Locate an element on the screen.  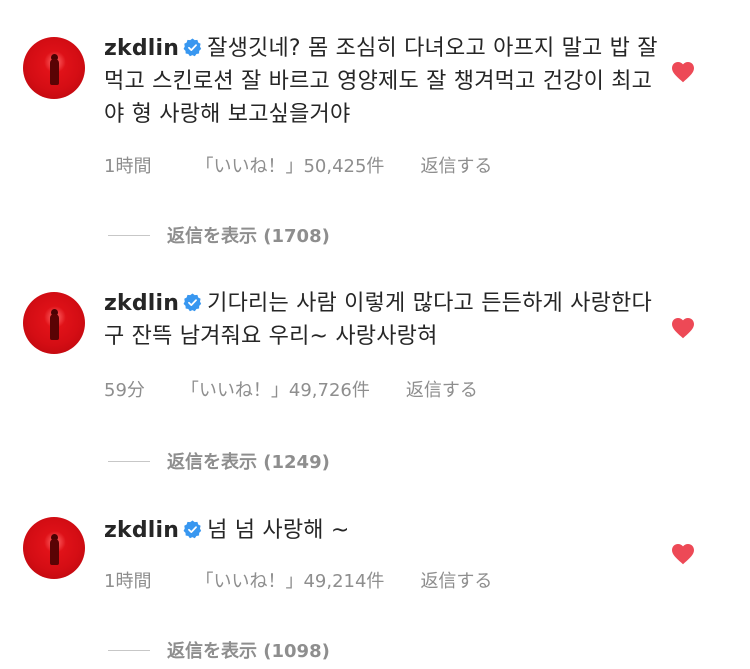
comment-text: 넘 넘 사랑해 ~ is located at coordinates (278, 530).